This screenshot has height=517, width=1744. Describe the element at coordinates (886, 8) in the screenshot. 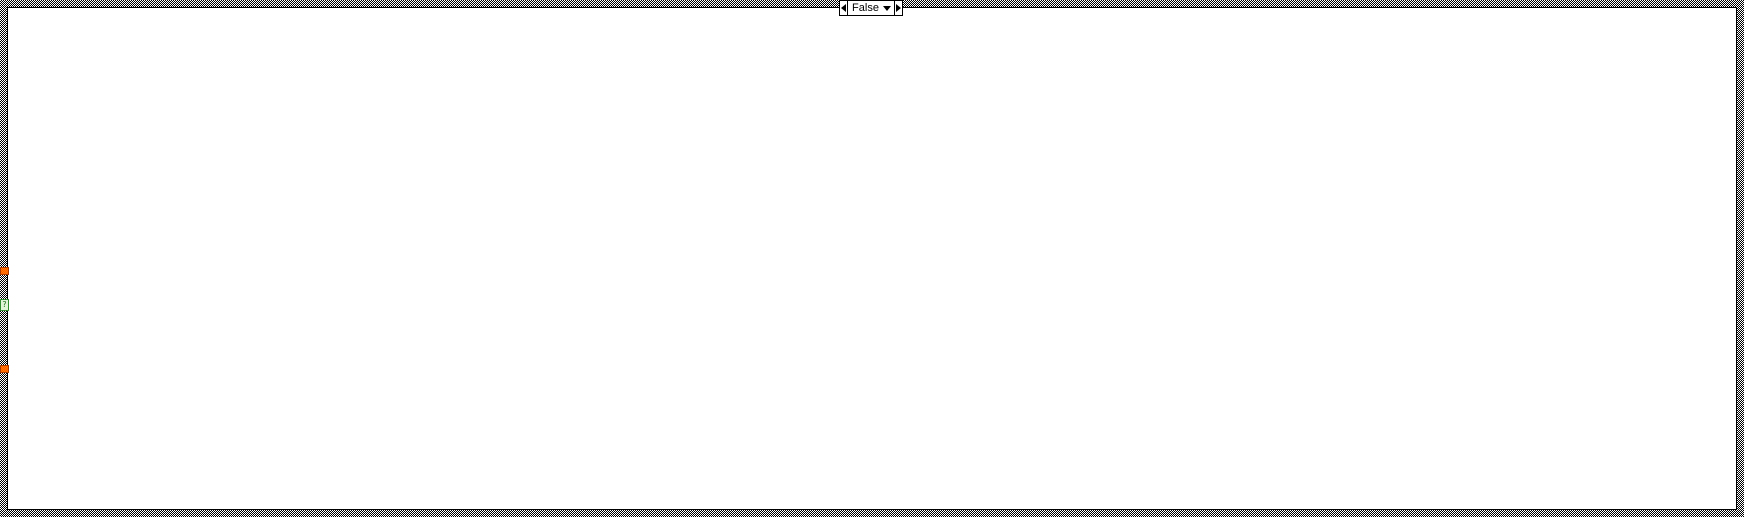

I see `dropdown-arrow-icon` at that location.